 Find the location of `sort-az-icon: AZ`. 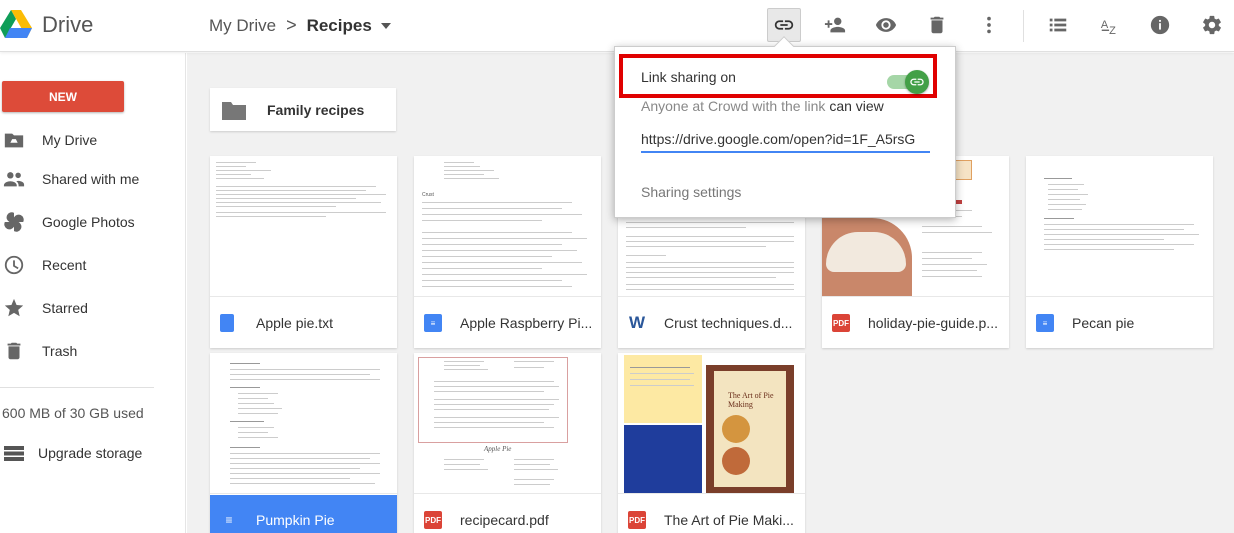

sort-az-icon: AZ is located at coordinates (1108, 27).